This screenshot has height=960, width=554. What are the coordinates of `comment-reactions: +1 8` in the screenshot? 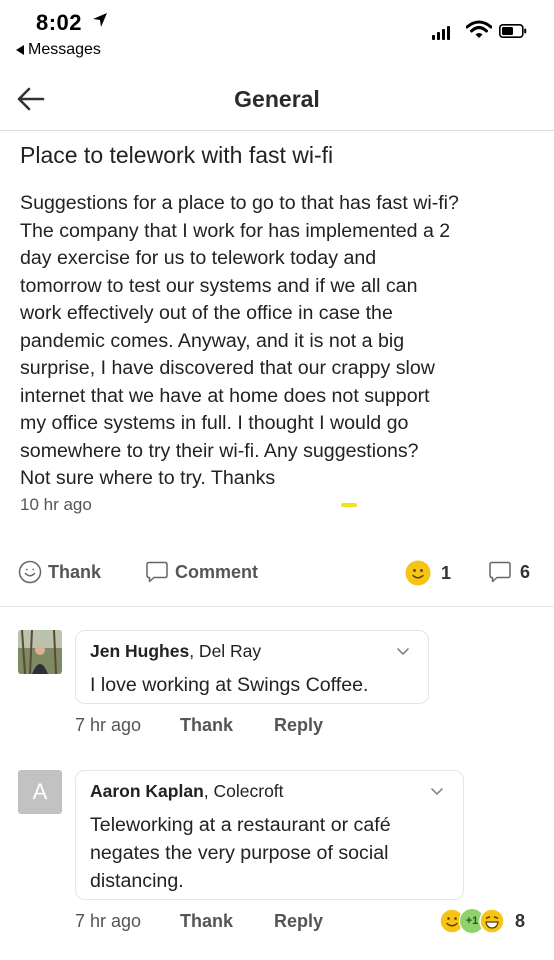 It's located at (482, 921).